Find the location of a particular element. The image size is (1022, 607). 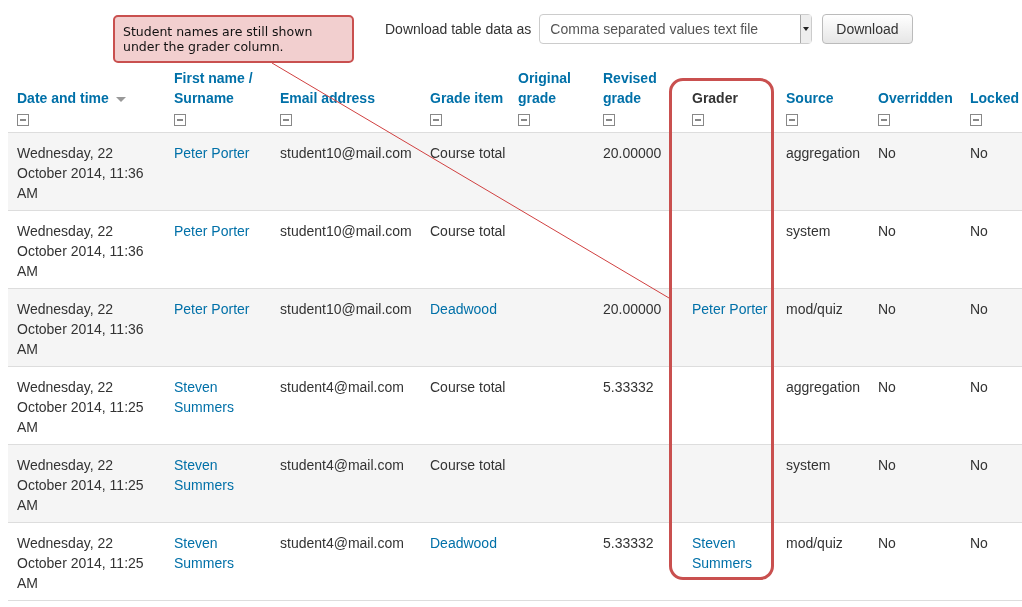

column-header-link: First name / Surname is located at coordinates (222, 88).